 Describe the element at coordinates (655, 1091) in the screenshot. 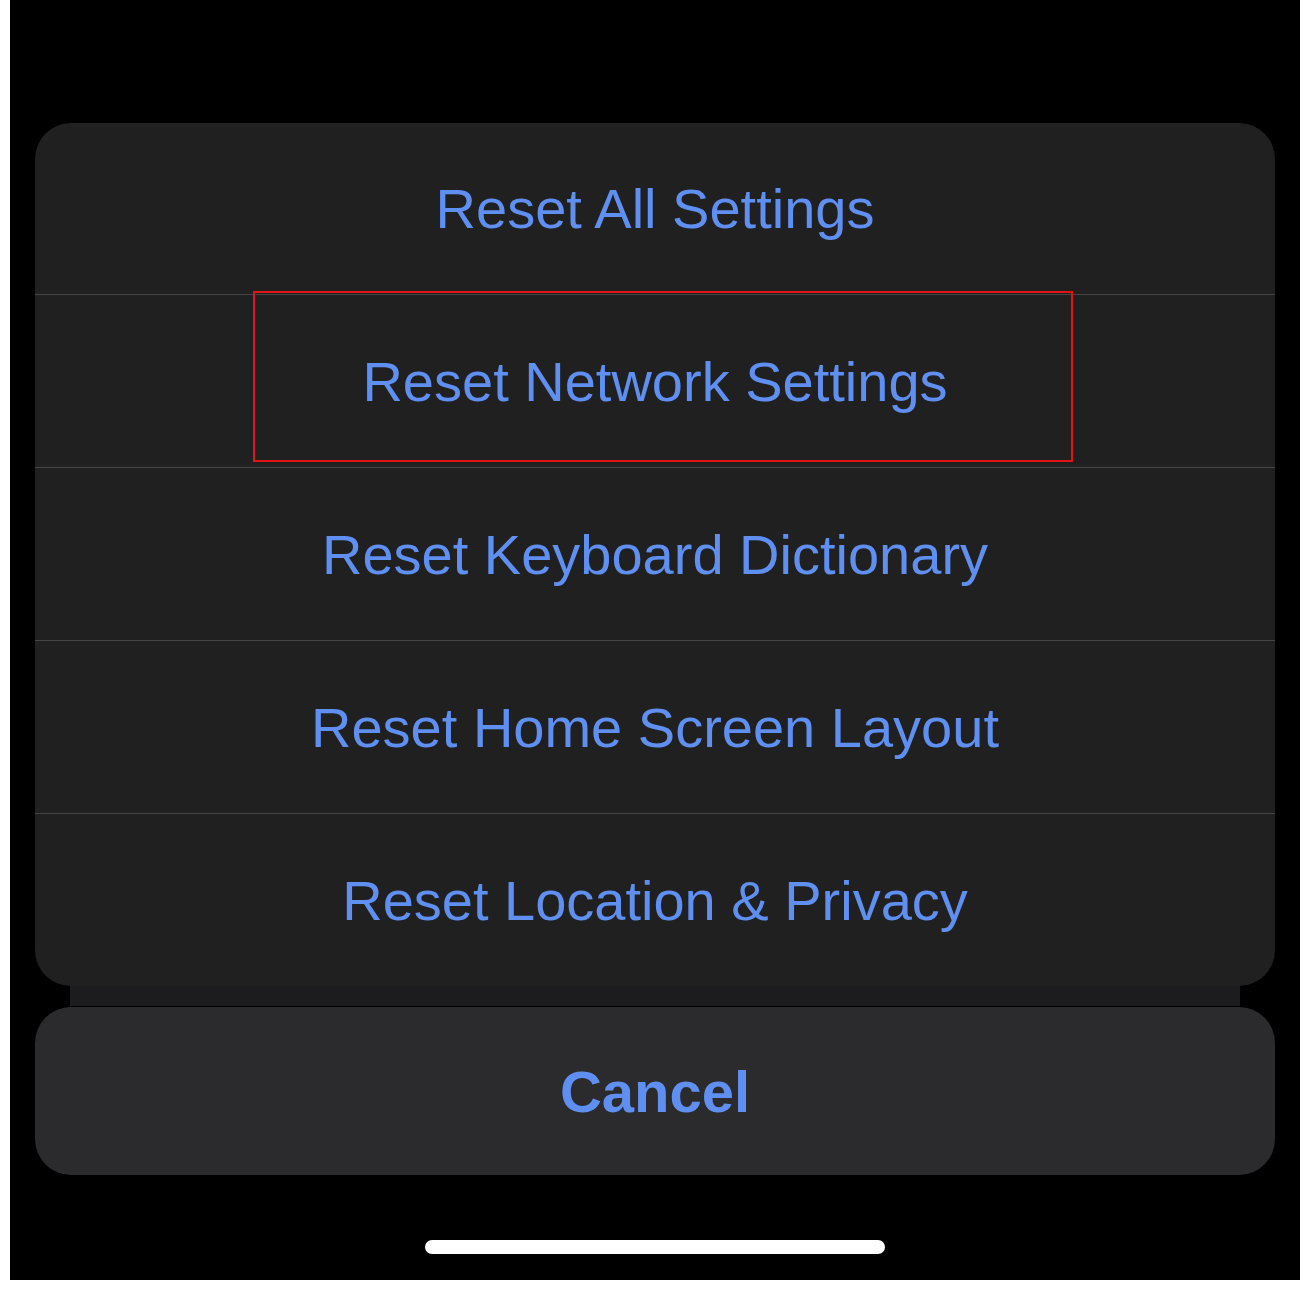

I see `cancel-button: Cancel` at that location.